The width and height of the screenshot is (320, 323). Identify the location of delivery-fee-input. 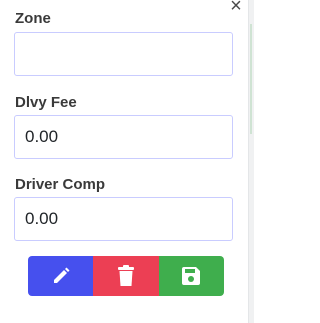
(123, 137).